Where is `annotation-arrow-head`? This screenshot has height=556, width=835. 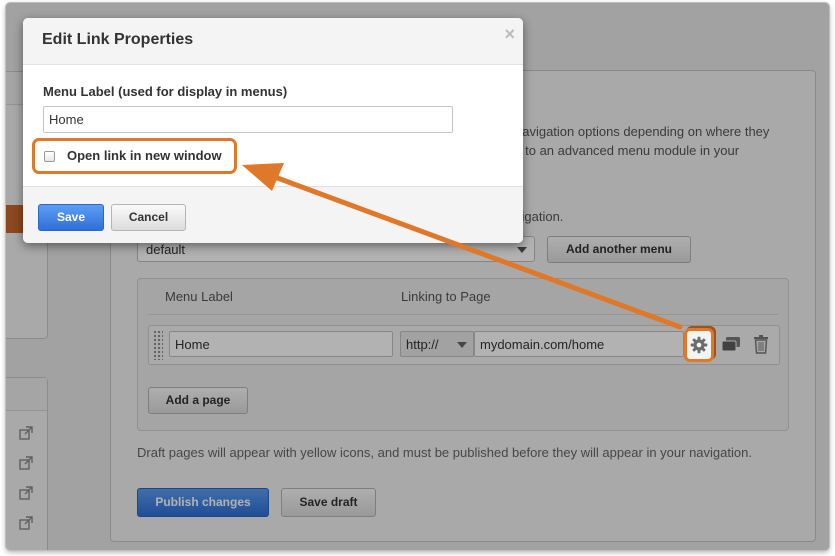 annotation-arrow-head is located at coordinates (263, 177).